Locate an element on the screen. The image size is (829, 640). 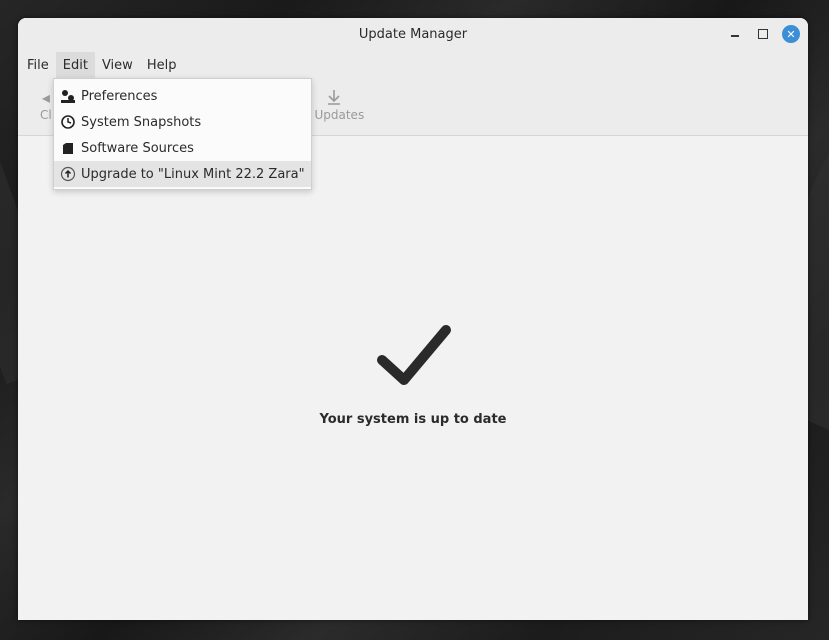
menubar: File Edit View Help is located at coordinates (413, 65).